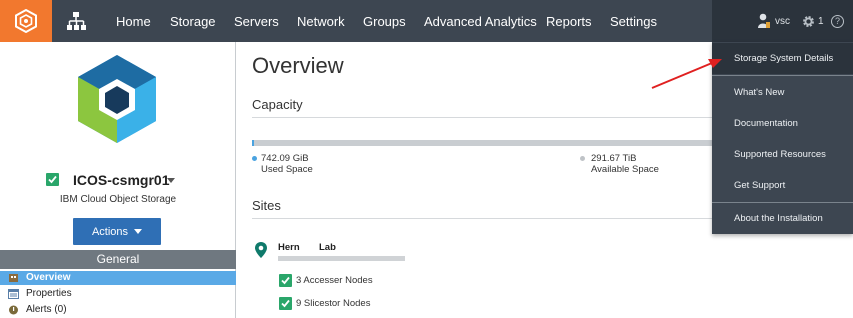  Describe the element at coordinates (171, 180) in the screenshot. I see `system-menu-caret-icon` at that location.